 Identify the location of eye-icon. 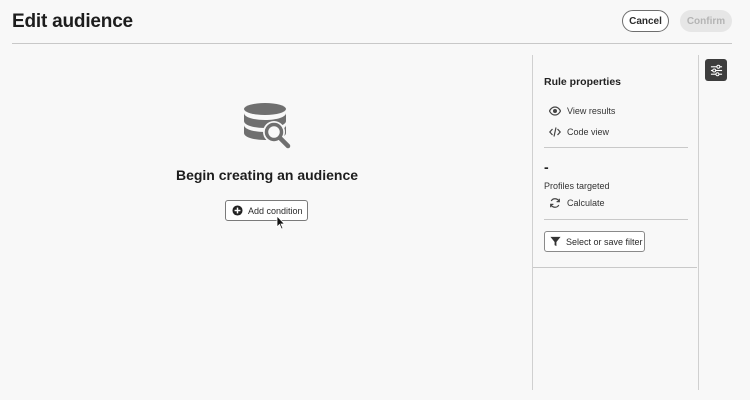
(555, 111).